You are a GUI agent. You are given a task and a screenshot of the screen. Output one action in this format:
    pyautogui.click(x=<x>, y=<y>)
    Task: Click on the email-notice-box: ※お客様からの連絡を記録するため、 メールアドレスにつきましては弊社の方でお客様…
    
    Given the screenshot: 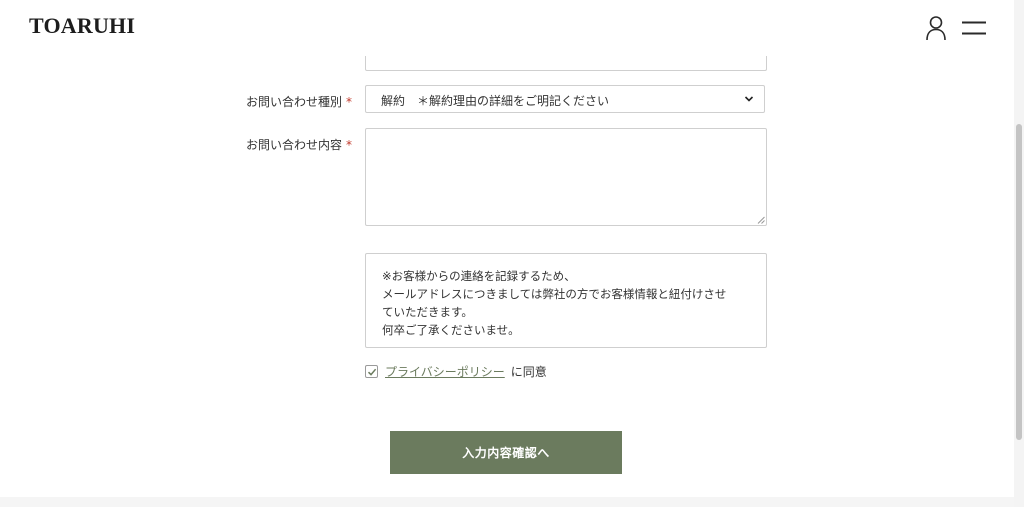 What is the action you would take?
    pyautogui.click(x=566, y=300)
    